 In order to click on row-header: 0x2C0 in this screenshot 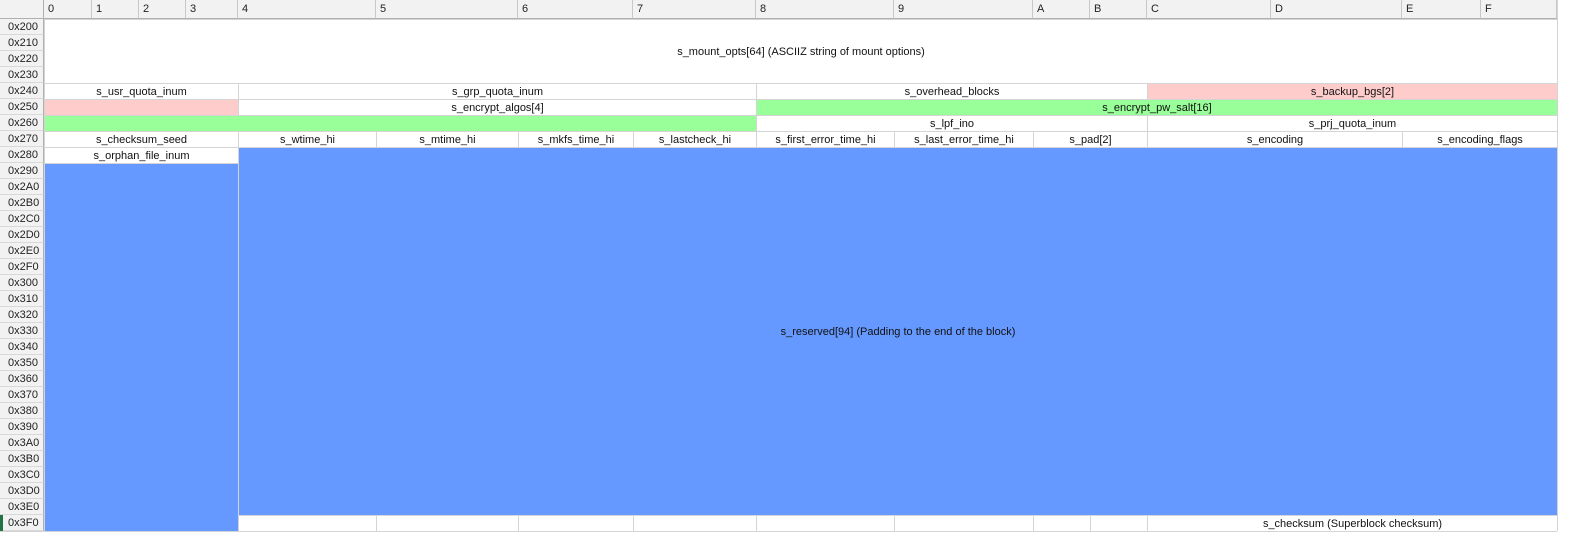, I will do `click(22, 219)`.